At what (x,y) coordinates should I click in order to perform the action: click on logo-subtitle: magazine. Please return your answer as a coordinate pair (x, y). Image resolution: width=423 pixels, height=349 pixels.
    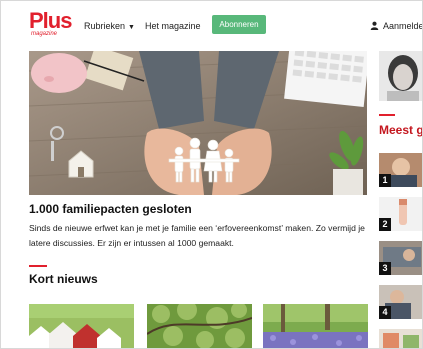
    Looking at the image, I should click on (44, 34).